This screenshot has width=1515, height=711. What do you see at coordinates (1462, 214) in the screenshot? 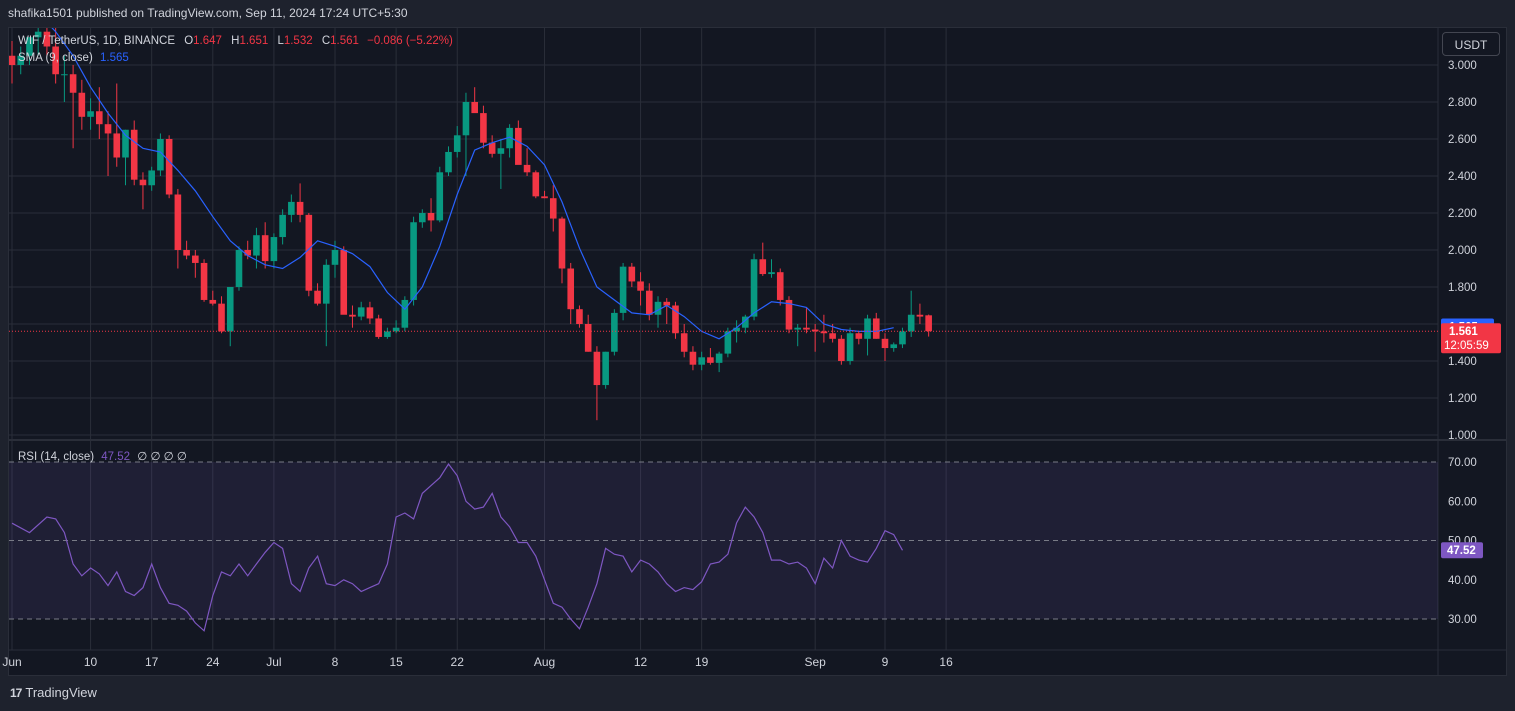
I see `price-tick-label: 2.200` at bounding box center [1462, 214].